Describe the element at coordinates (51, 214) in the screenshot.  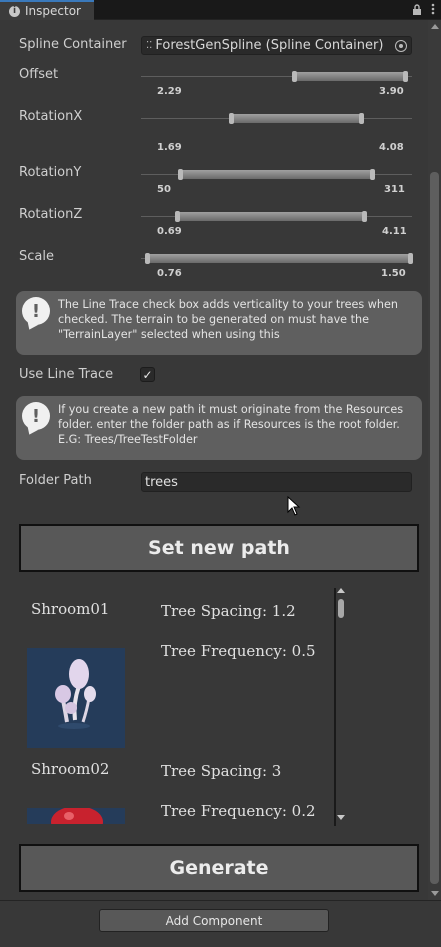
I see `rotation-z-label: RotationZ` at that location.